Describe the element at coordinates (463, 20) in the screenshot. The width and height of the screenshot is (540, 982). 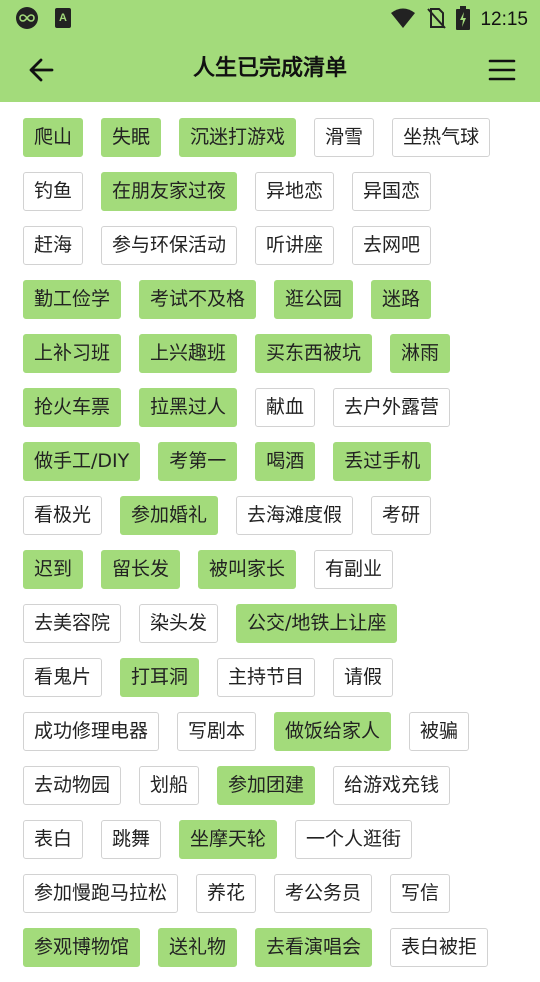
I see `battery-charging-icon` at that location.